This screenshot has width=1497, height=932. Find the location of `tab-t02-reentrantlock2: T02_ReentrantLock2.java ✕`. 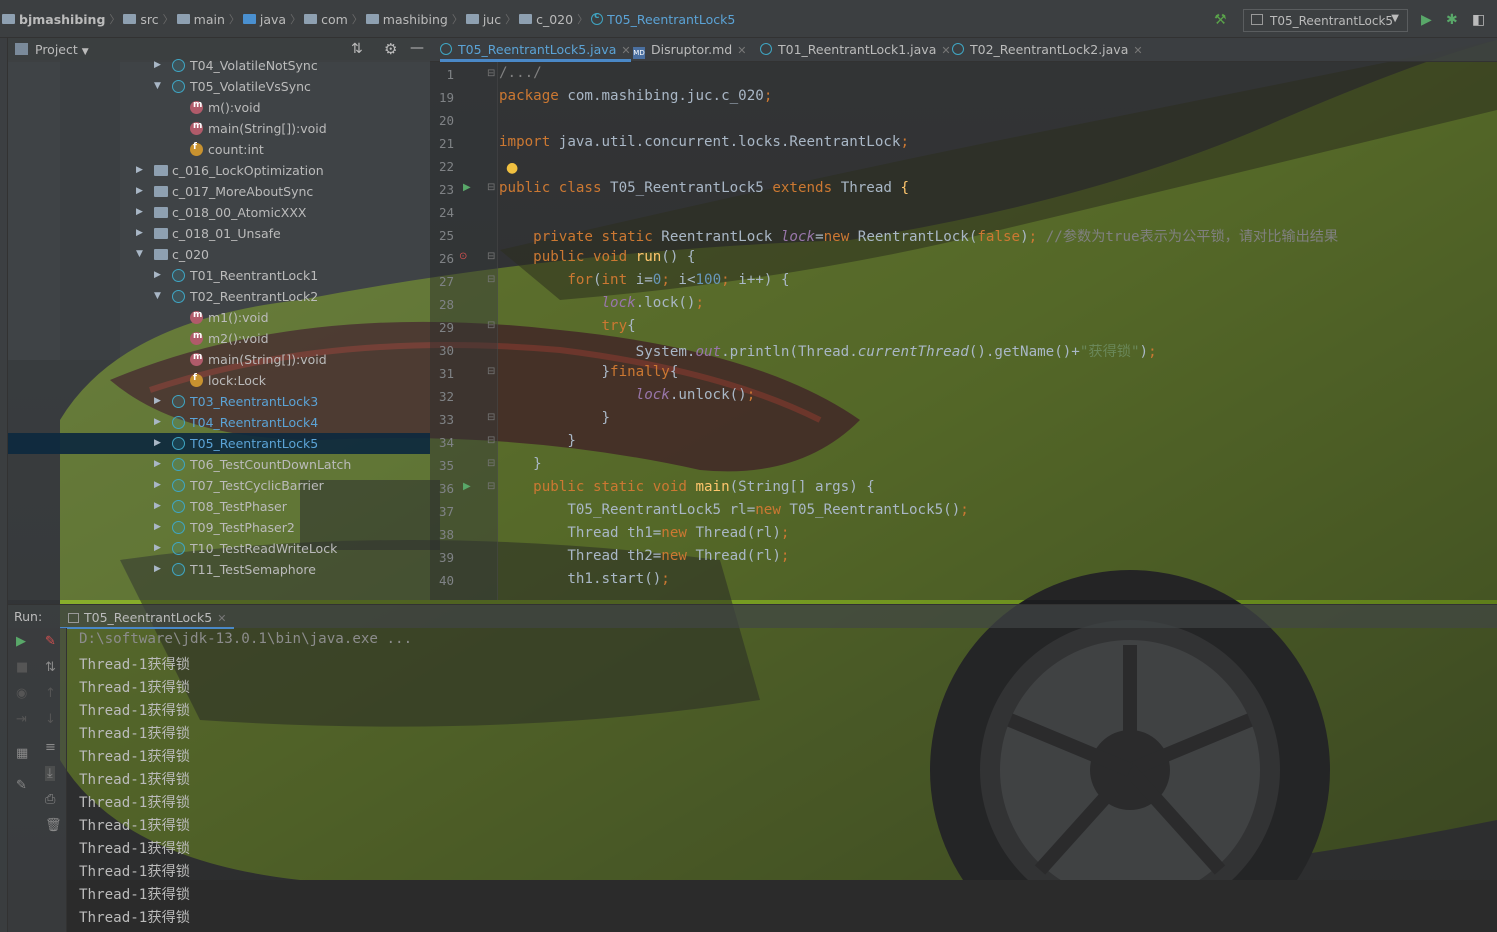

tab-t02-reentrantlock2: T02_ReentrantLock2.java ✕ is located at coordinates (1047, 50).